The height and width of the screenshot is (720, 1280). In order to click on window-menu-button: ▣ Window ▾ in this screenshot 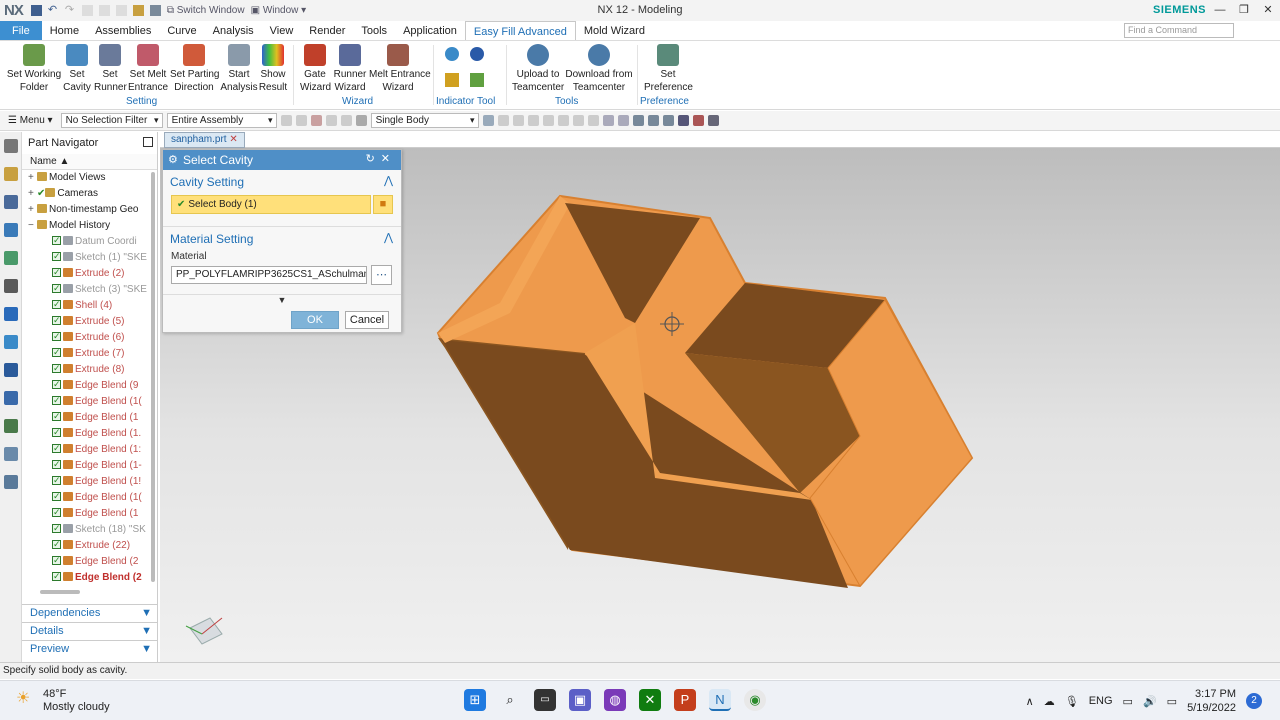, I will do `click(279, 10)`.